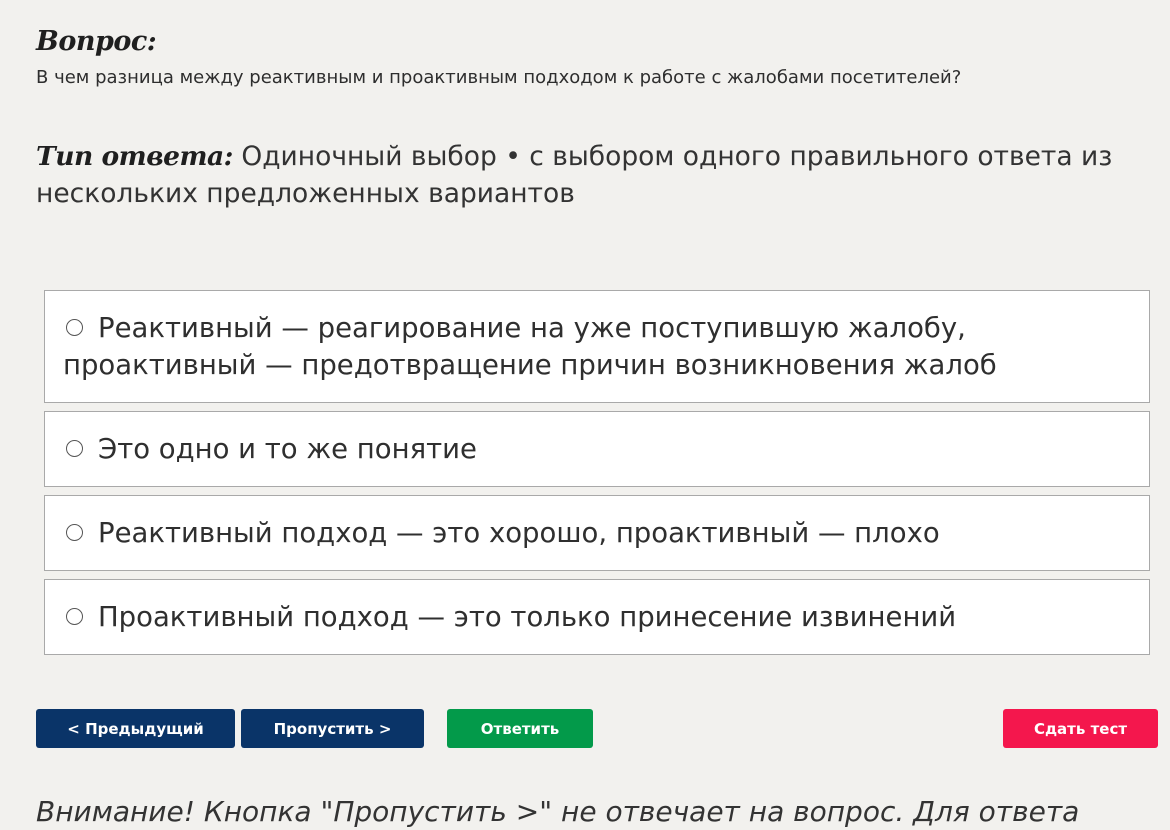 The height and width of the screenshot is (830, 1170). Describe the element at coordinates (96, 41) in the screenshot. I see `question-heading: Вопрос:` at that location.